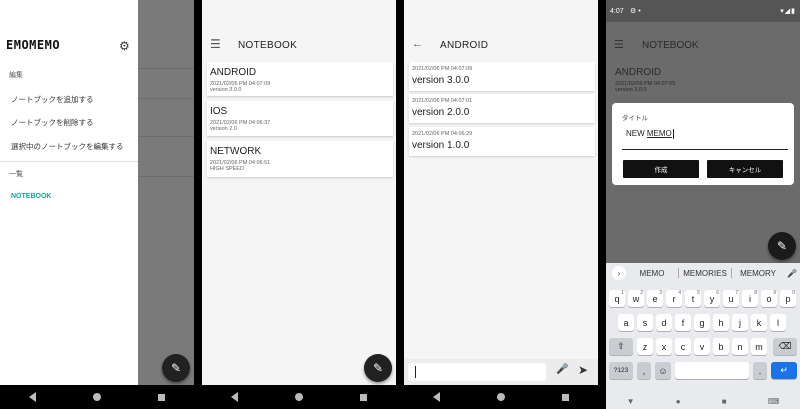  What do you see at coordinates (660, 293) in the screenshot?
I see `key-number-hint: 3` at bounding box center [660, 293].